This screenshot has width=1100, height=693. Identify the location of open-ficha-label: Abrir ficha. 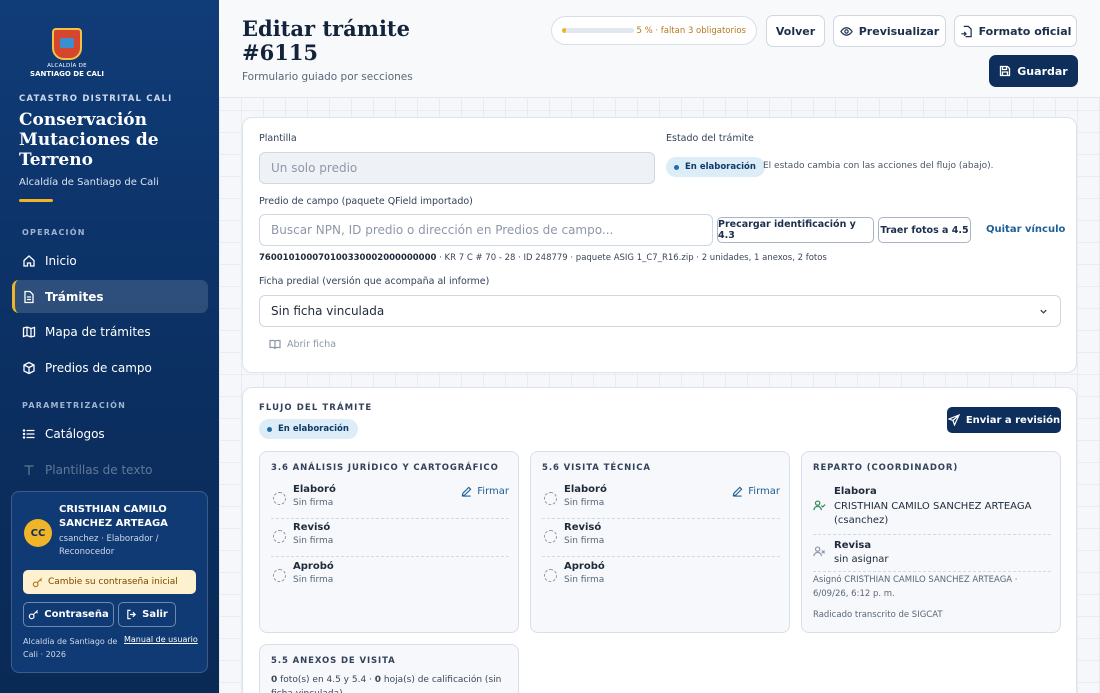
(312, 344).